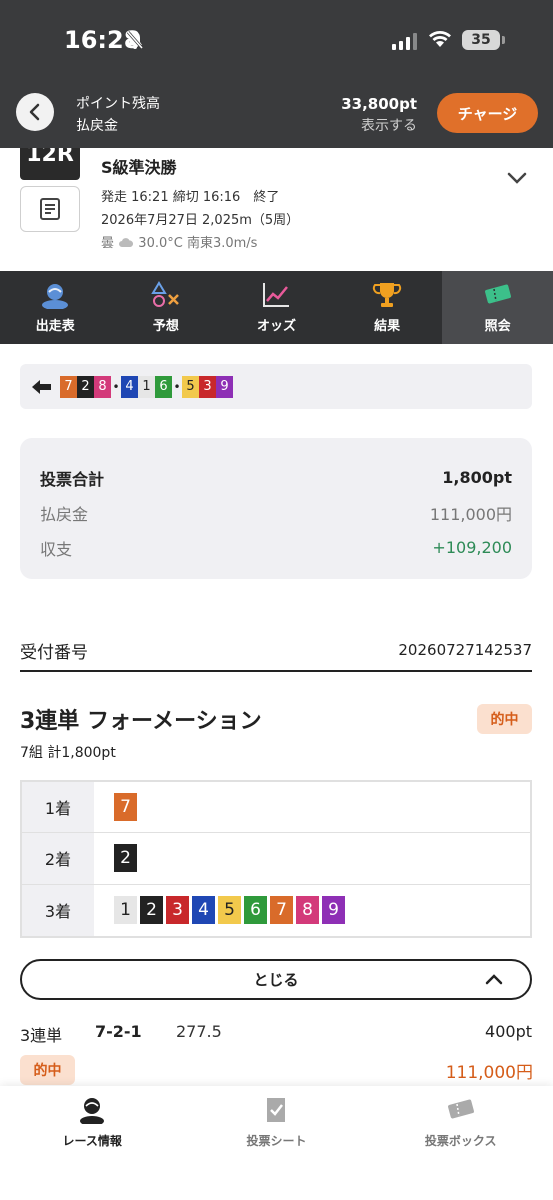 This screenshot has height=1200, width=553. I want to click on bell-muted-icon, so click(135, 42).